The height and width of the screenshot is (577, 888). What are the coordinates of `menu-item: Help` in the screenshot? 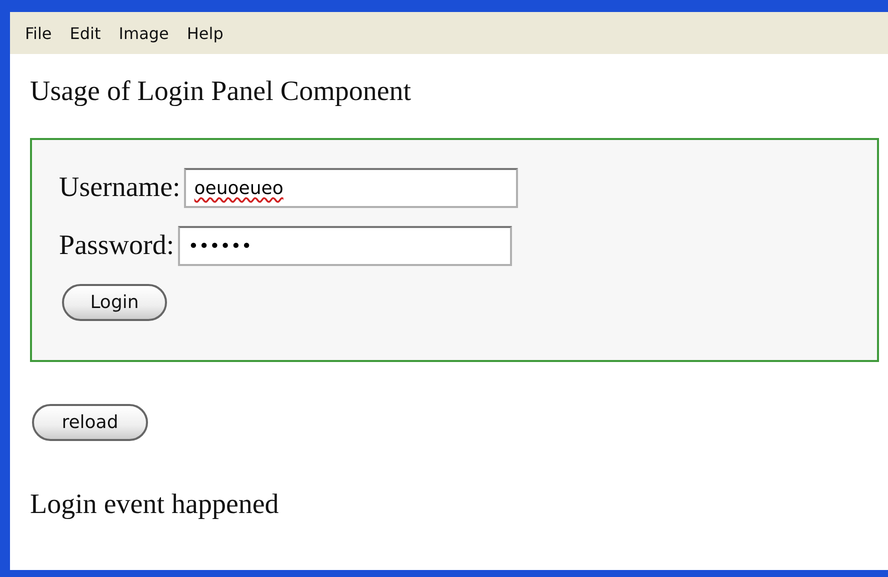 It's located at (205, 33).